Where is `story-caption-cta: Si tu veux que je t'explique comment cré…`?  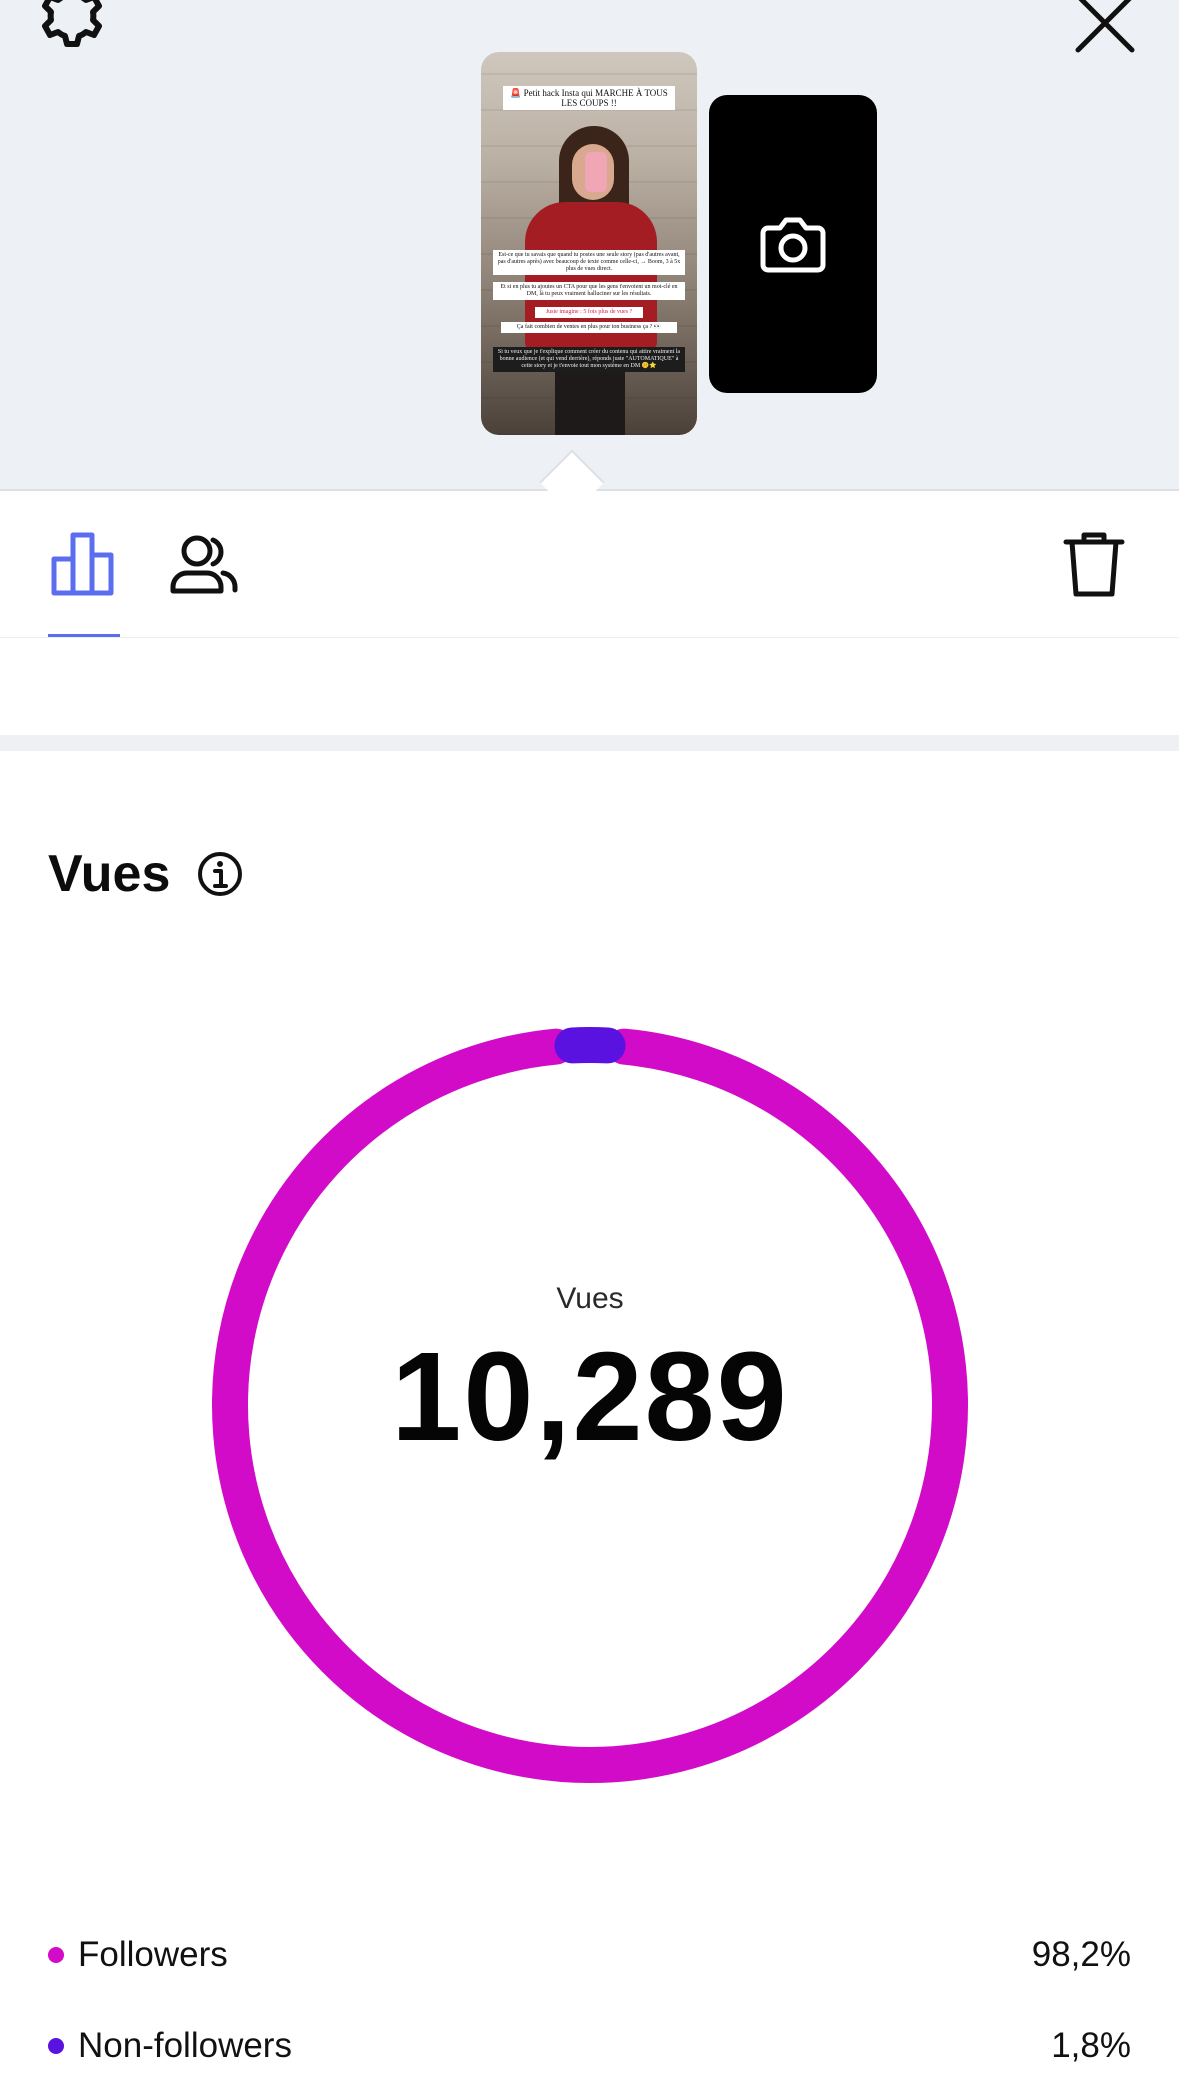
story-caption-cta: Si tu veux que je t'explique comment cré… is located at coordinates (589, 359).